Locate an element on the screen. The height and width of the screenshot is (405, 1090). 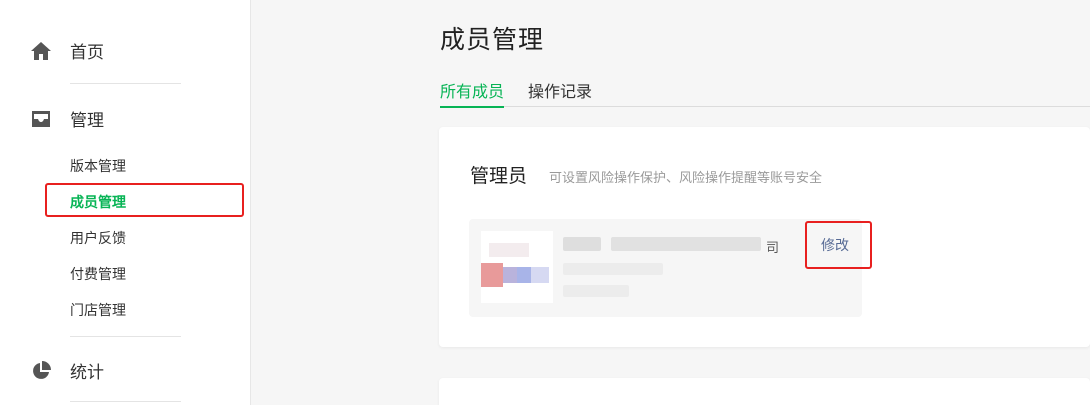
admin-avatar is located at coordinates (517, 267).